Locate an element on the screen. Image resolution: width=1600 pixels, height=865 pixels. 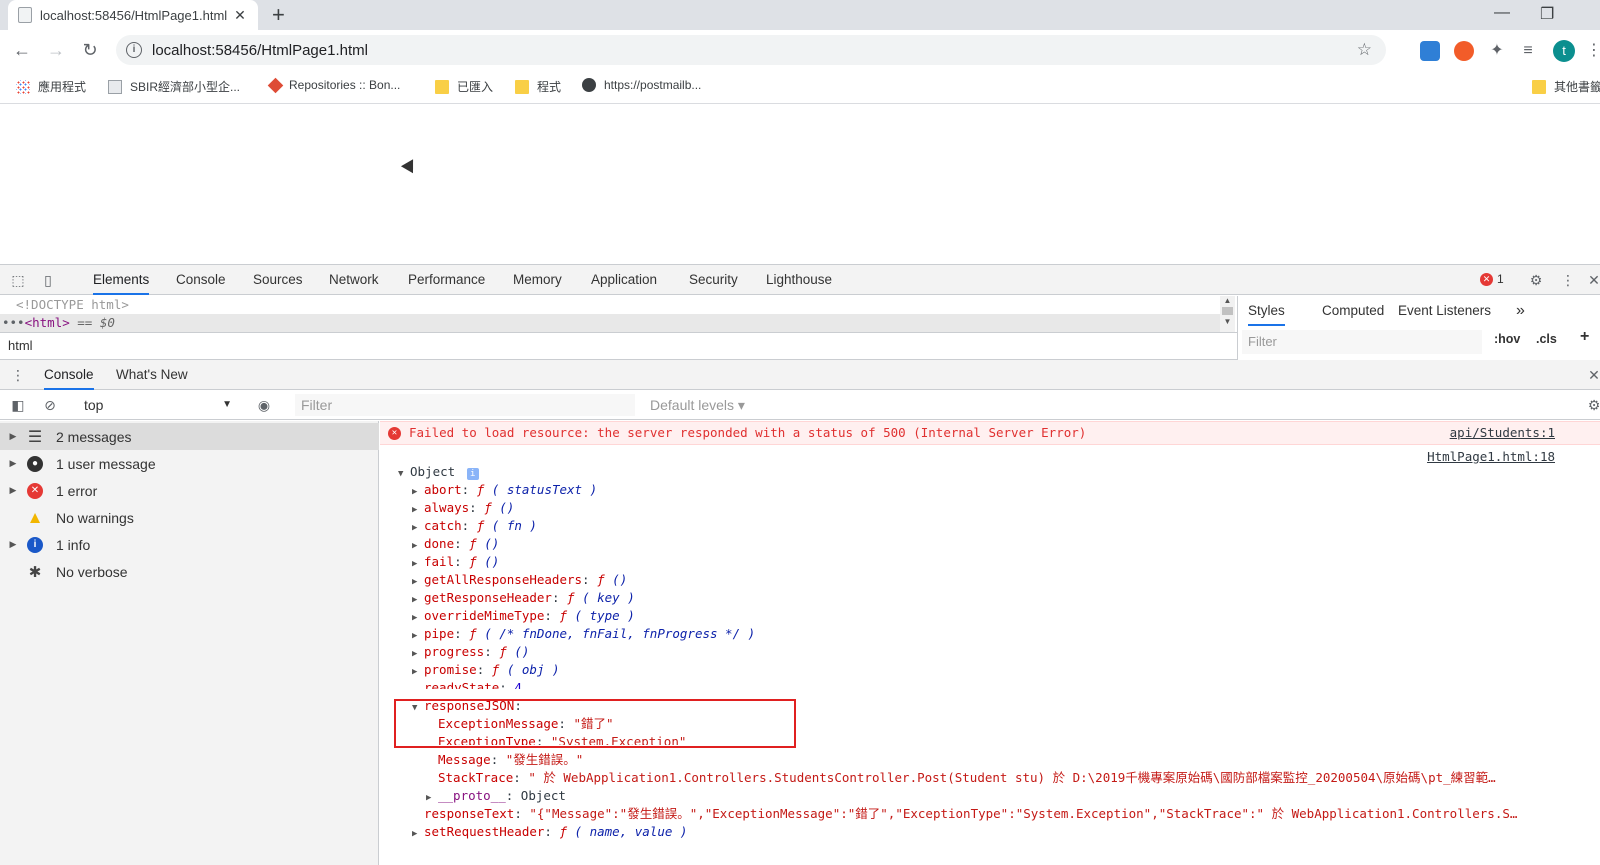
back-icon: ← is located at coordinates (22, 50).